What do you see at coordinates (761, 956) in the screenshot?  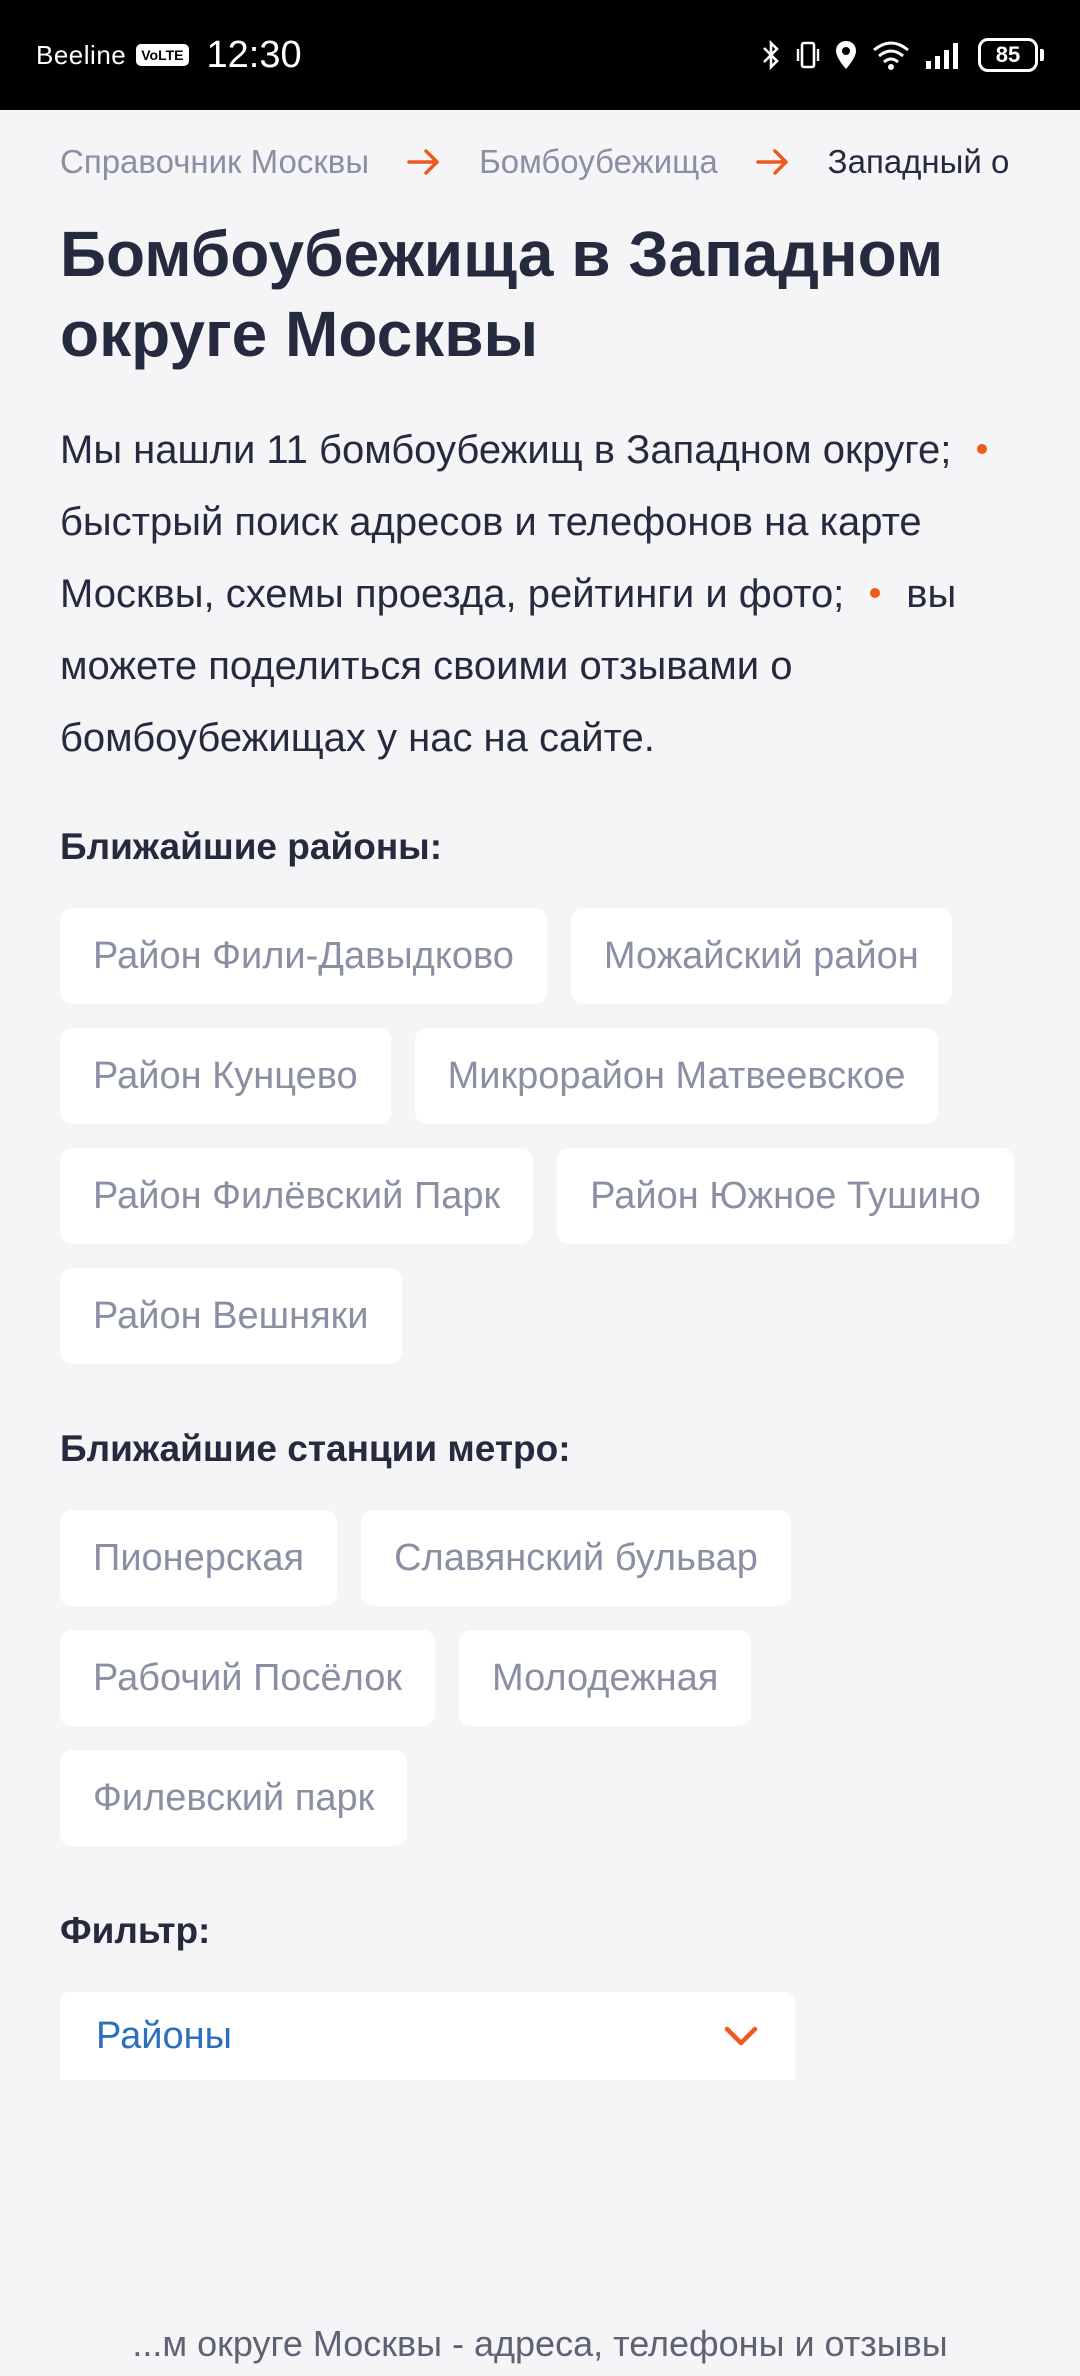 I see `district-chip: Можайский район` at bounding box center [761, 956].